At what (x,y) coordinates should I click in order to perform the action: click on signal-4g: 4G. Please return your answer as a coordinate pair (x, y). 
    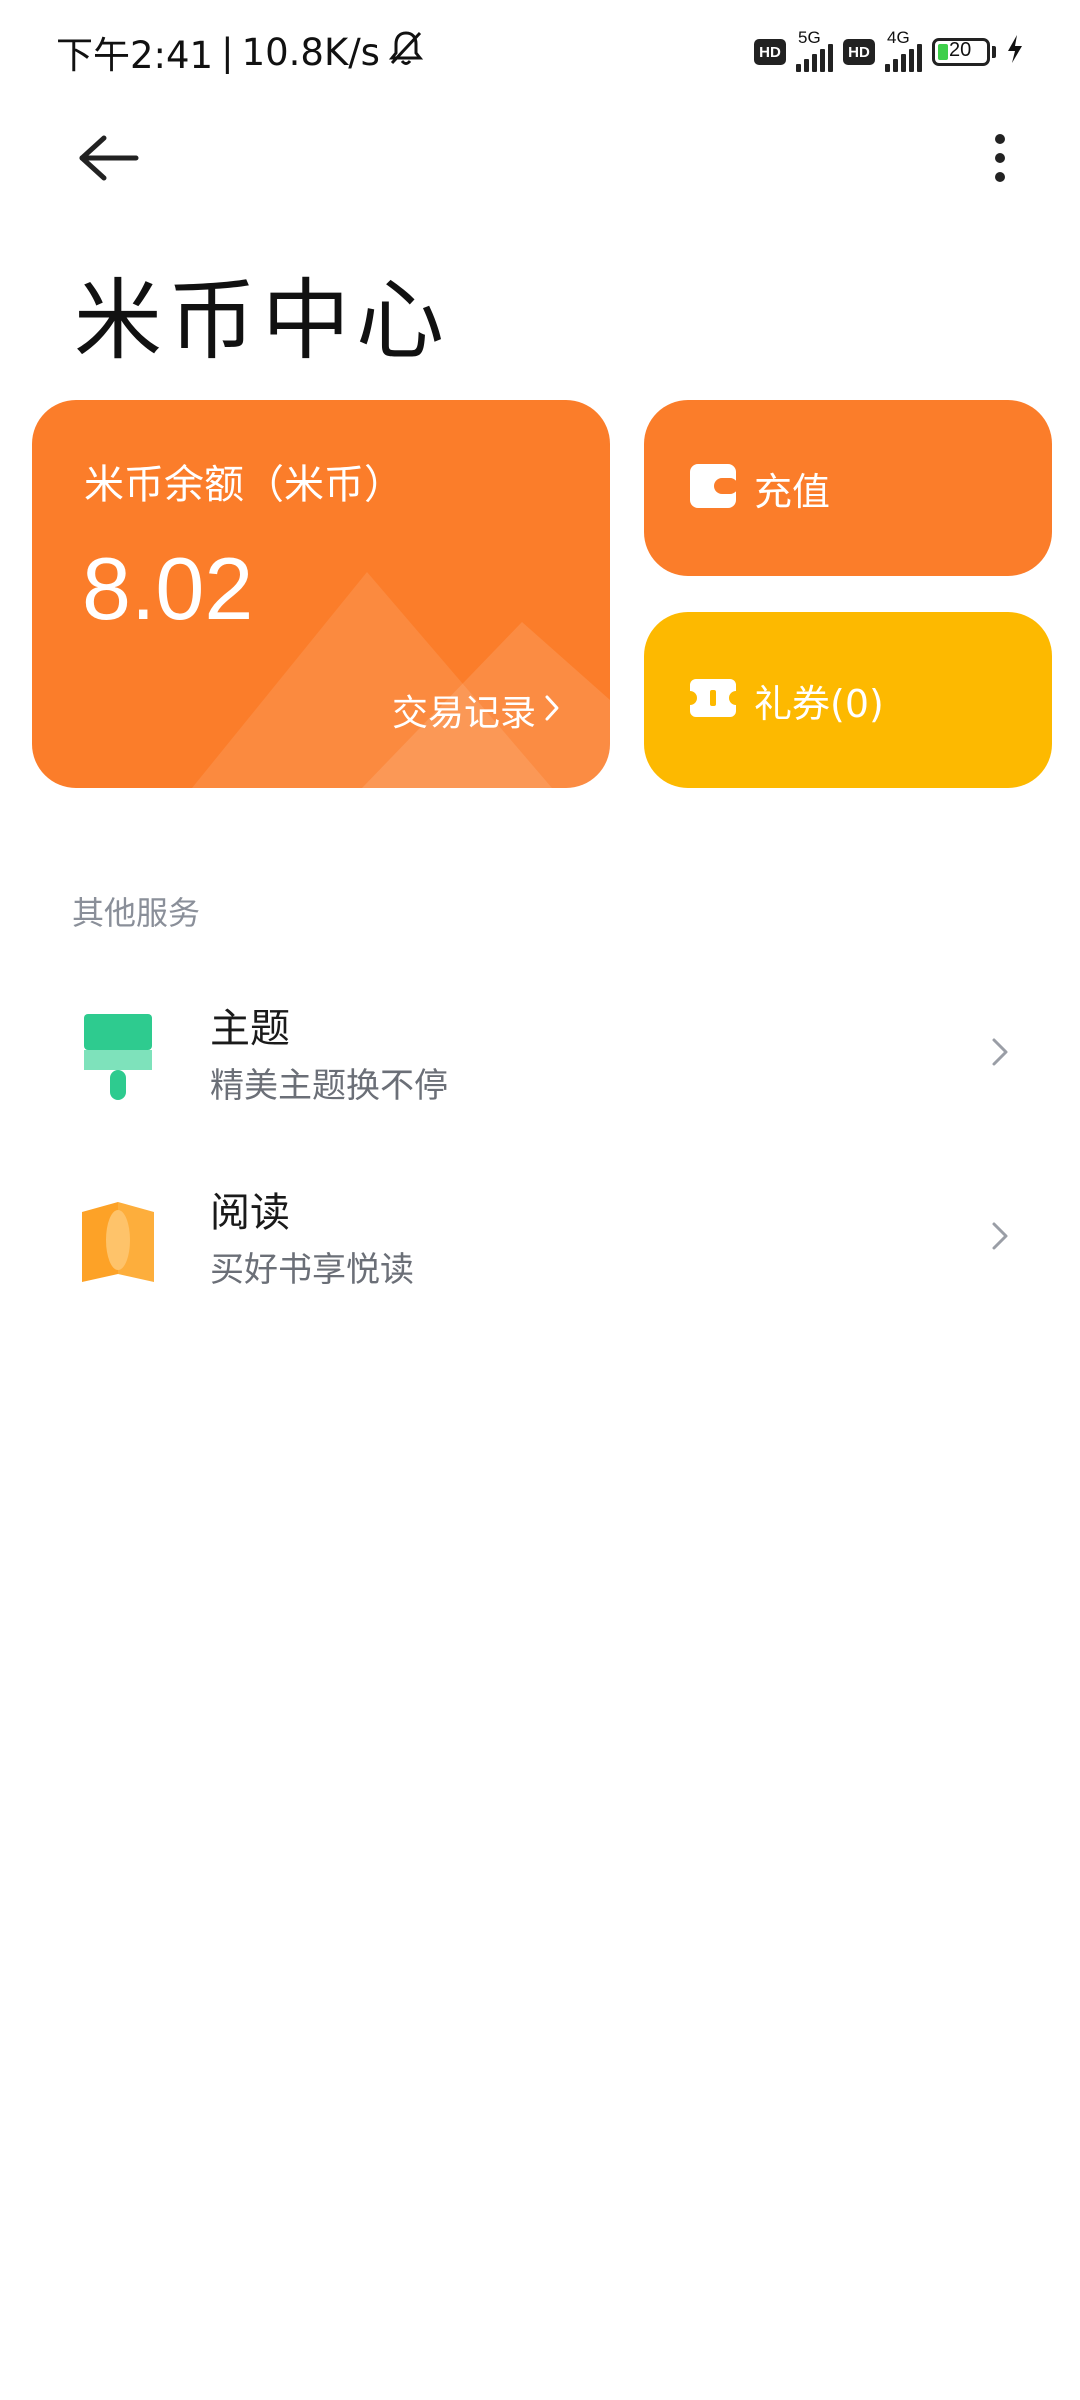
    Looking at the image, I should click on (903, 50).